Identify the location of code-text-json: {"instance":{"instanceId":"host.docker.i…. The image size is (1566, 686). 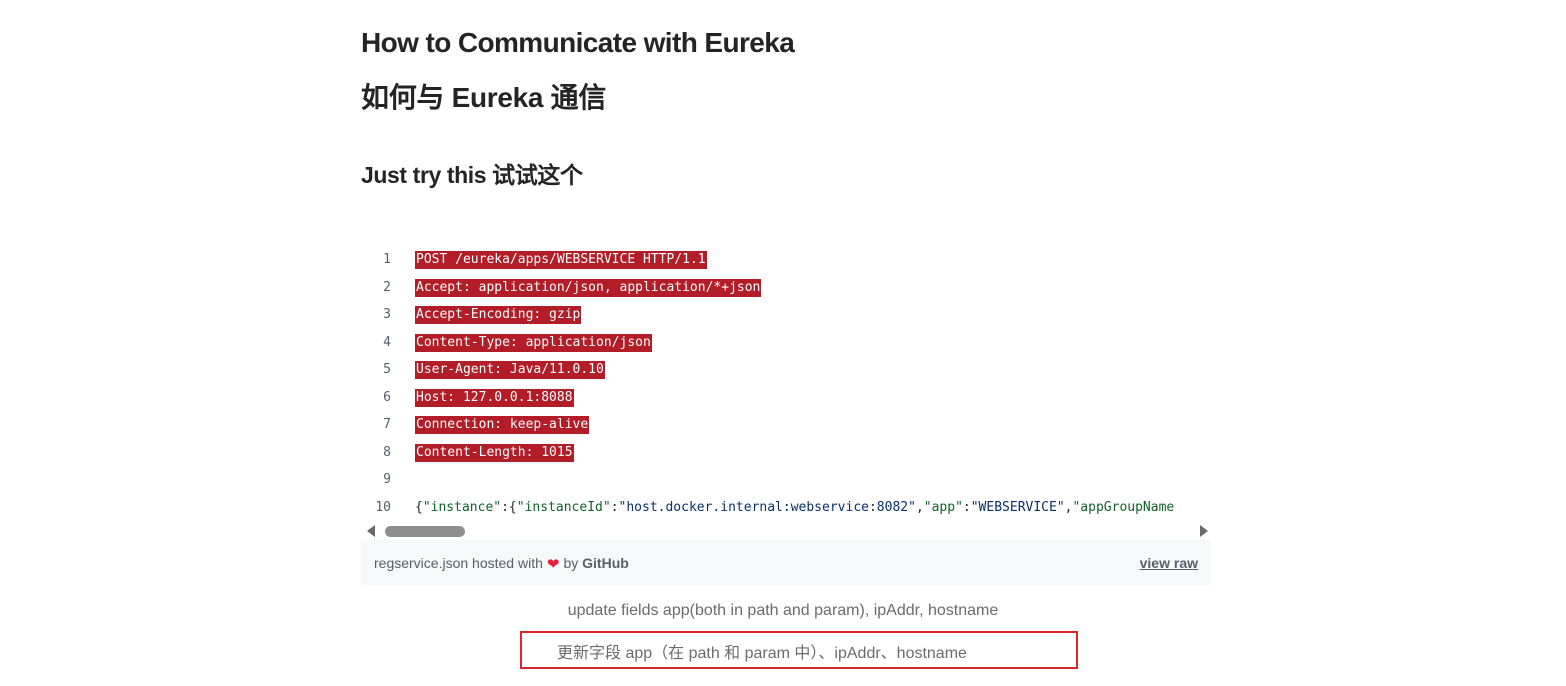
(795, 507).